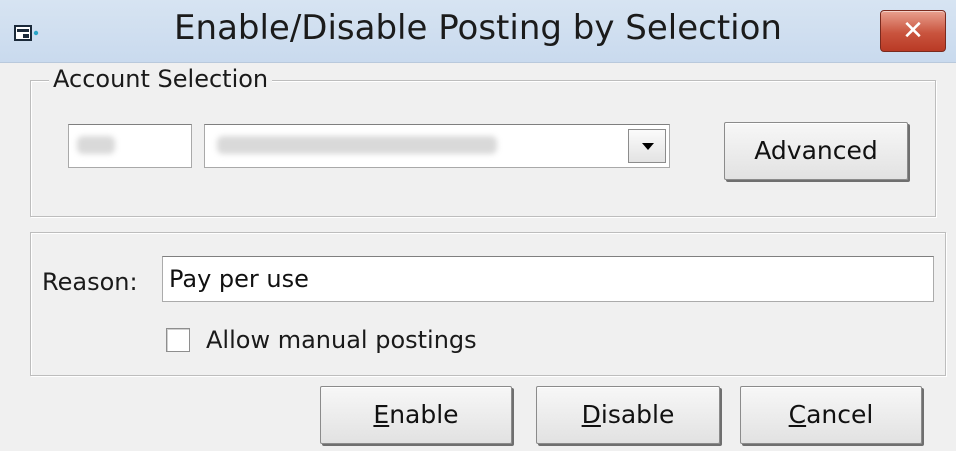 The height and width of the screenshot is (451, 956). What do you see at coordinates (130, 146) in the screenshot?
I see `account-code-field` at bounding box center [130, 146].